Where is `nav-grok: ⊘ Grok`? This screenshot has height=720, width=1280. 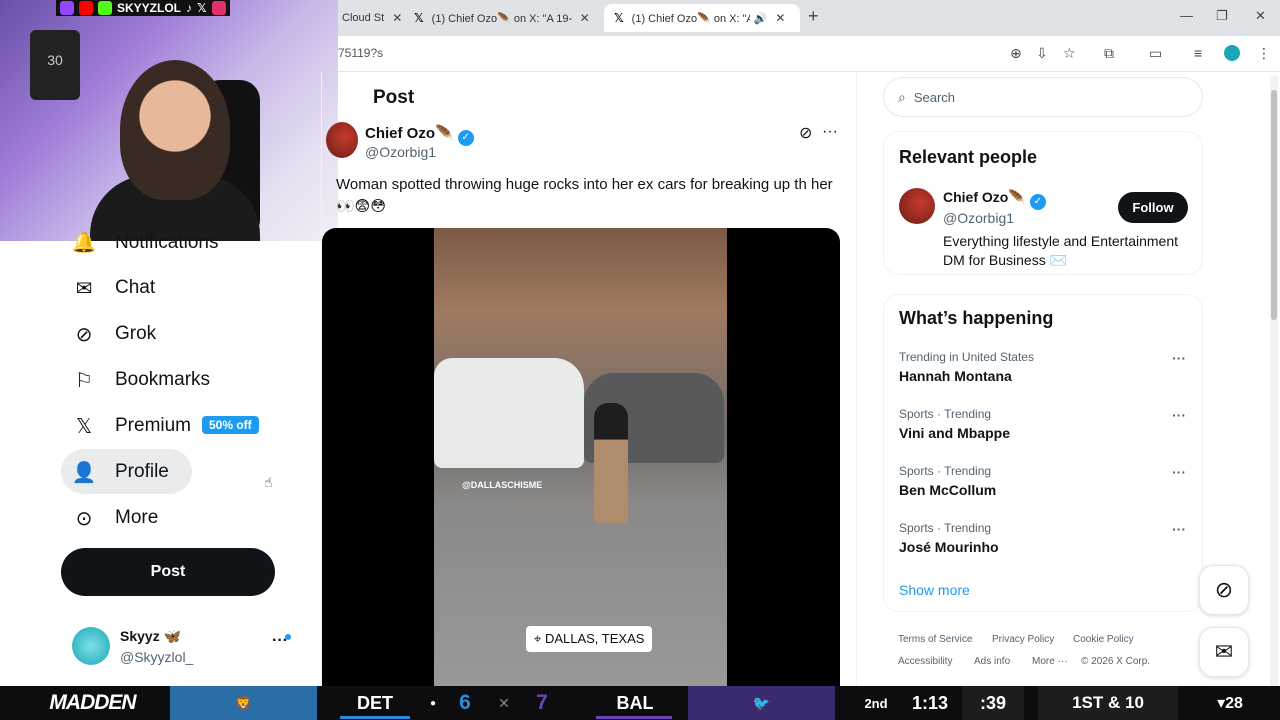 nav-grok: ⊘ Grok is located at coordinates (114, 334).